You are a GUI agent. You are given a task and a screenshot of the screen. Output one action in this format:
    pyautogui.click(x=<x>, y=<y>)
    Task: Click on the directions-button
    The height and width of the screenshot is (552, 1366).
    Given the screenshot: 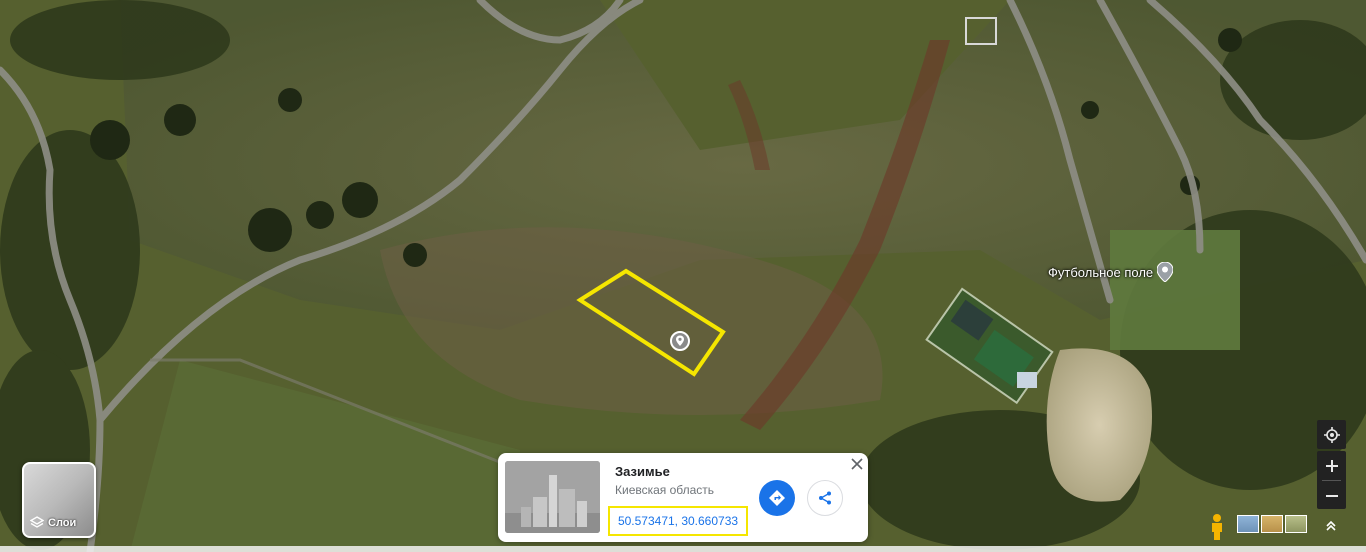 What is the action you would take?
    pyautogui.click(x=777, y=498)
    